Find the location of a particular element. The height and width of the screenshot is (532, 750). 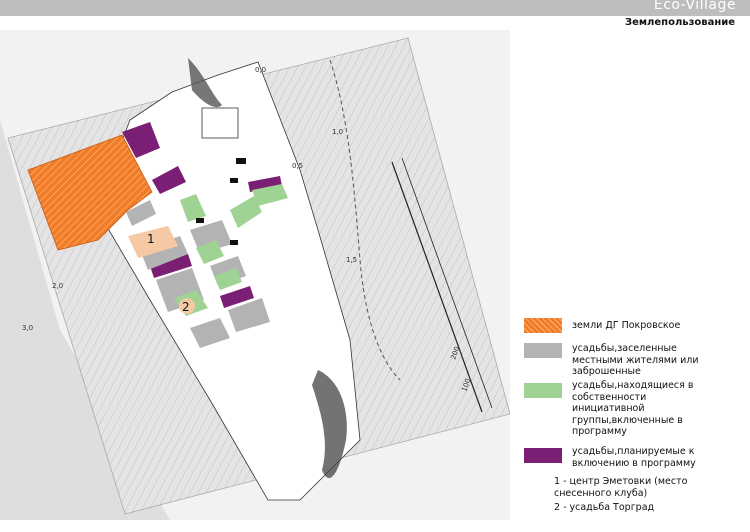

header-bar: Eco-Village is located at coordinates (375, 8).